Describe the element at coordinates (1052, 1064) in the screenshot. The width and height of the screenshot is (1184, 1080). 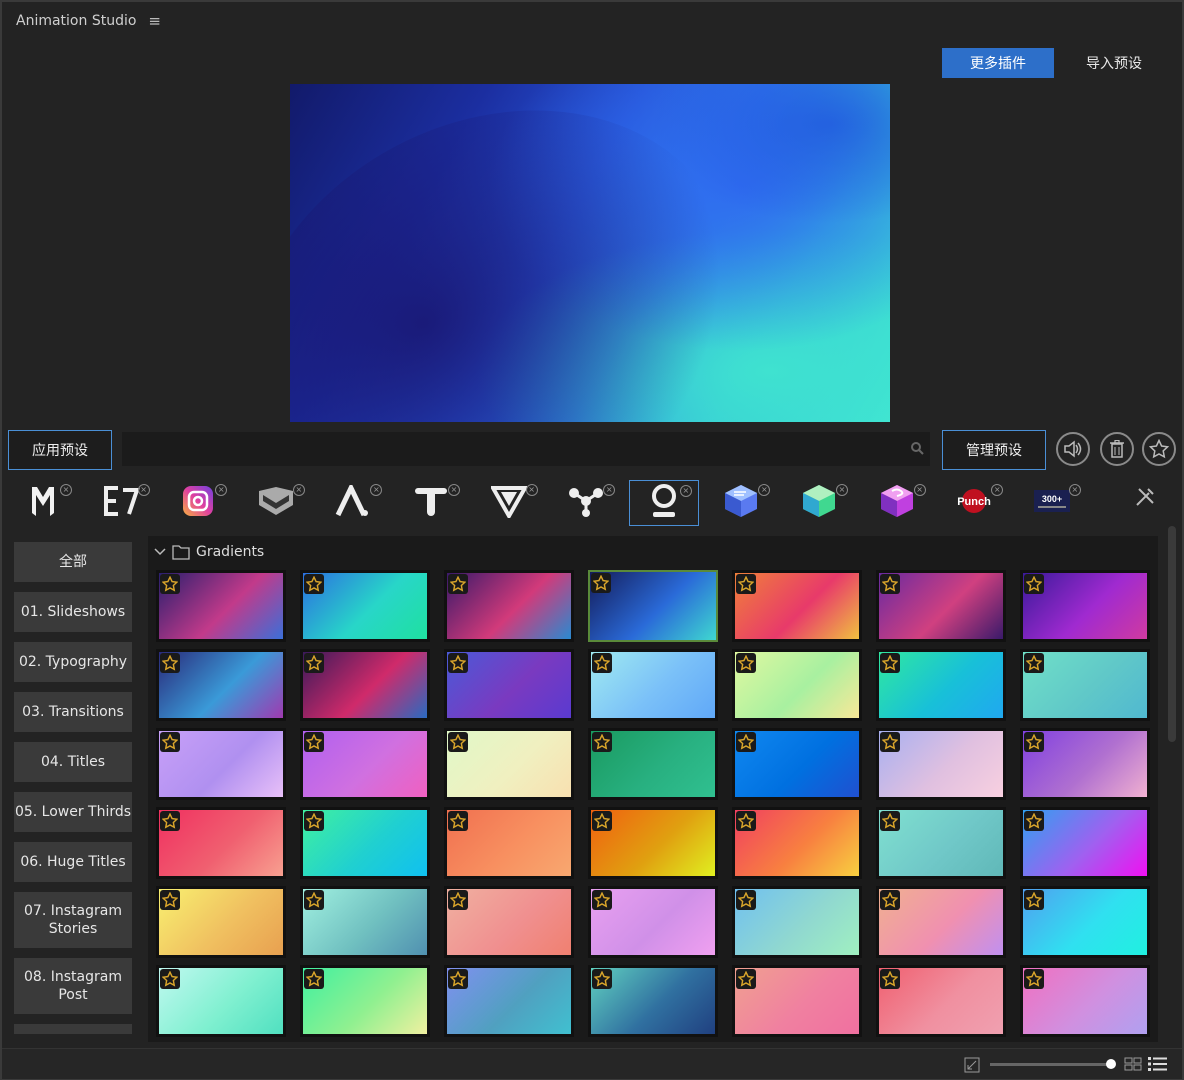
I see `thumbnail-size-slider` at that location.